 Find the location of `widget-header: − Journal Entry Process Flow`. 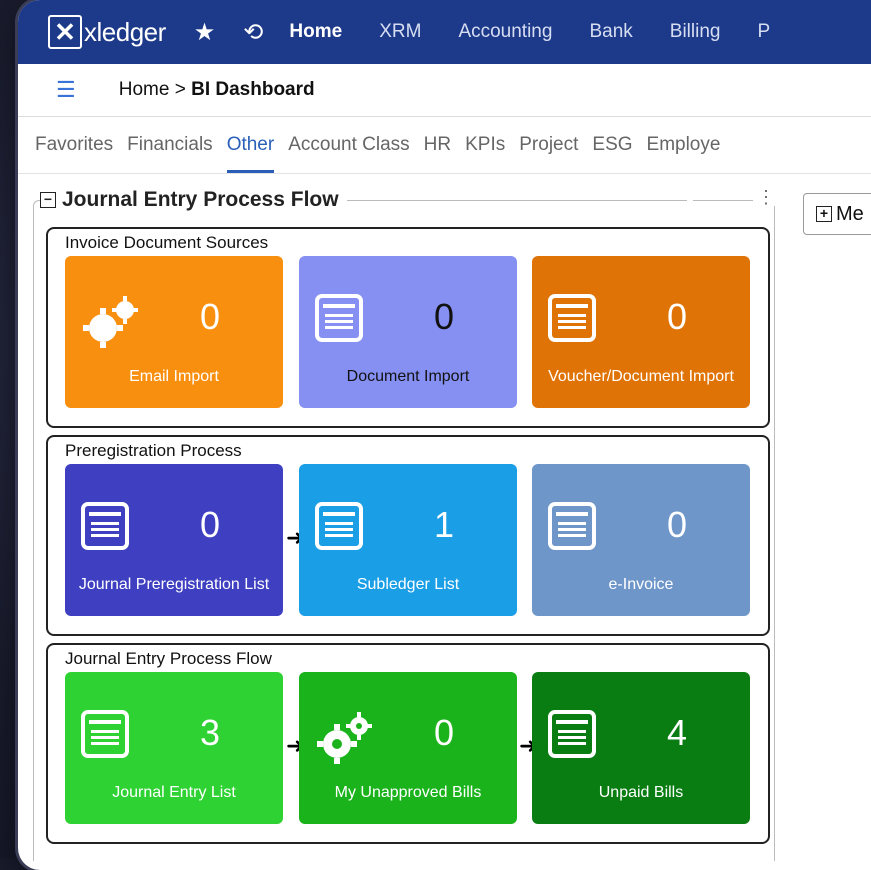

widget-header: − Journal Entry Process Flow is located at coordinates (366, 200).